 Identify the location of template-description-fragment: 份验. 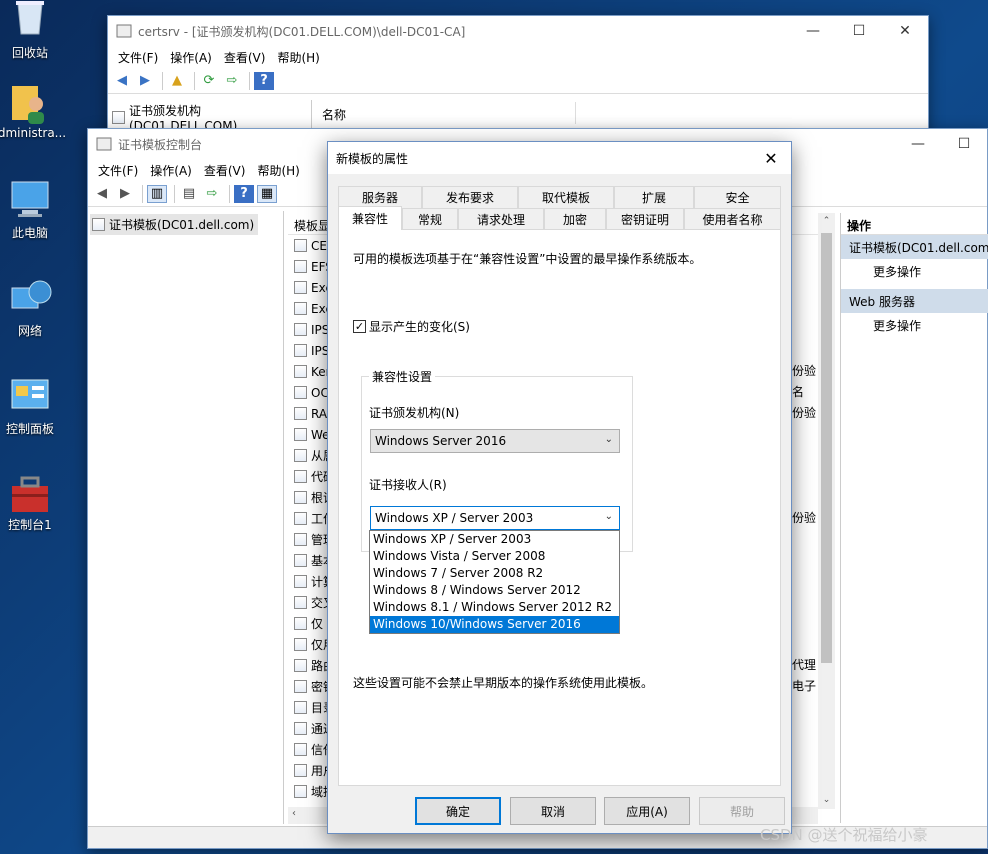
(804, 413).